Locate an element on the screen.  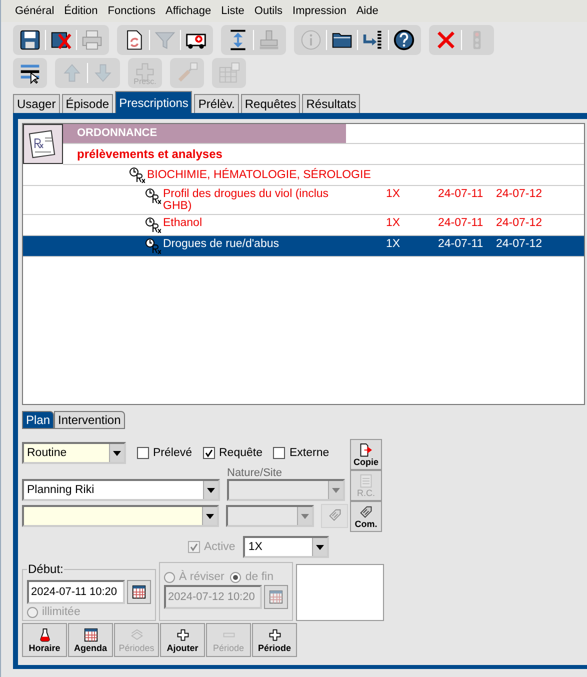
action-button: Agenda is located at coordinates (90, 640).